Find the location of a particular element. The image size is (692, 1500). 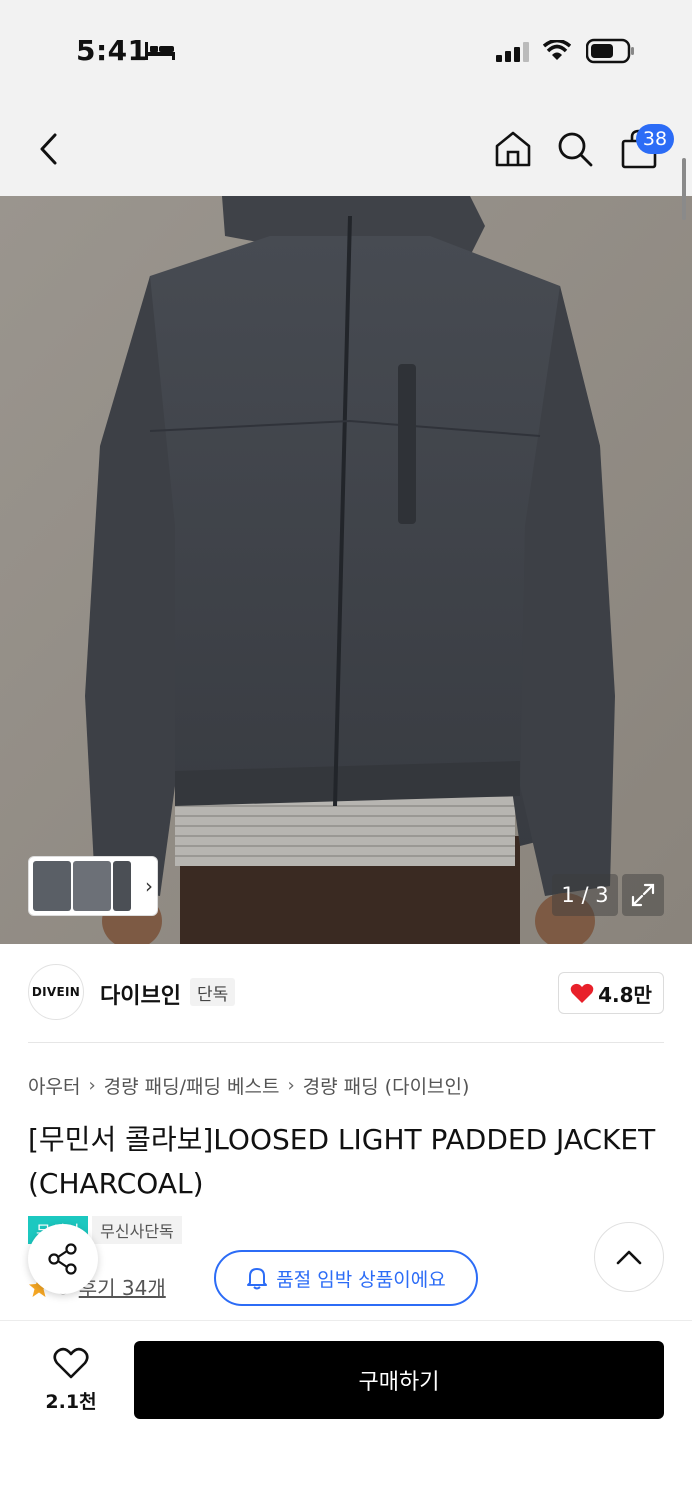

exclusive-badge: 무신사단독 is located at coordinates (137, 1230).